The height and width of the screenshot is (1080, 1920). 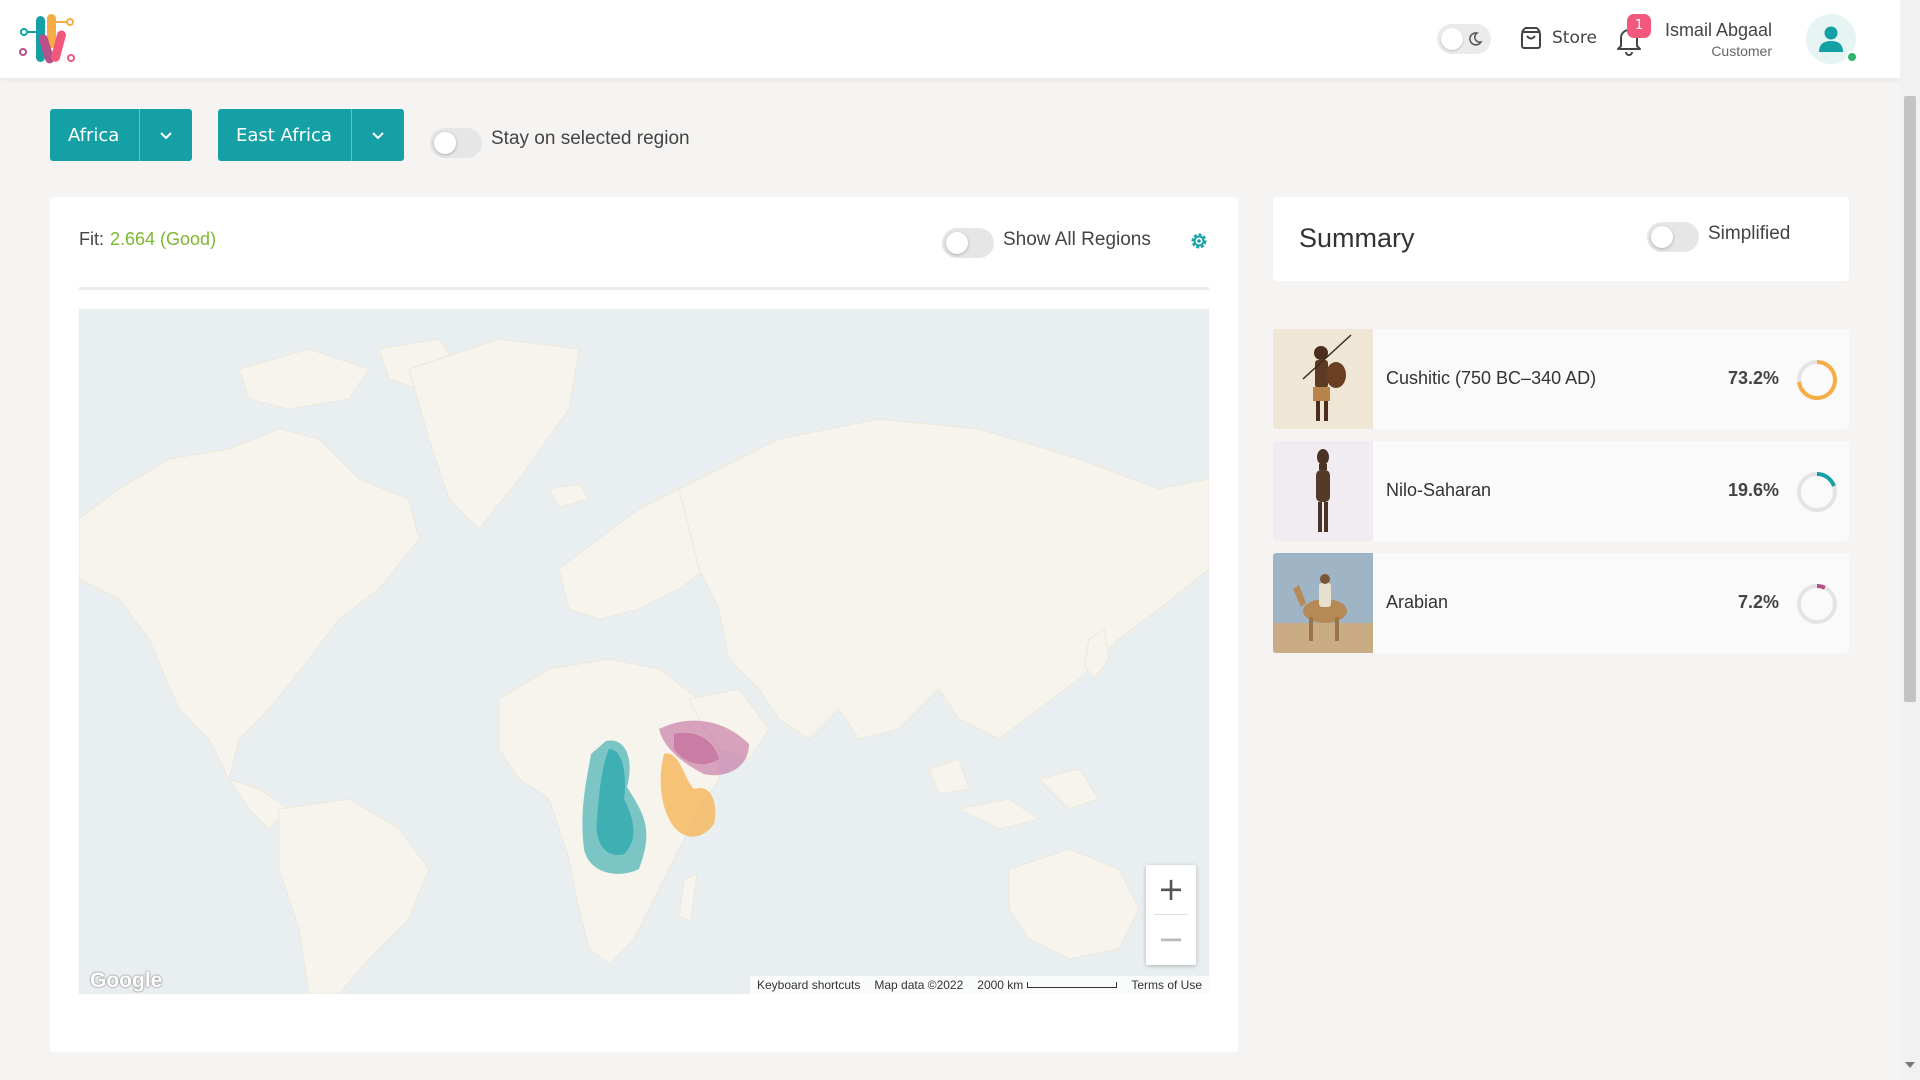 I want to click on population-name: Arabian, so click(x=1417, y=602).